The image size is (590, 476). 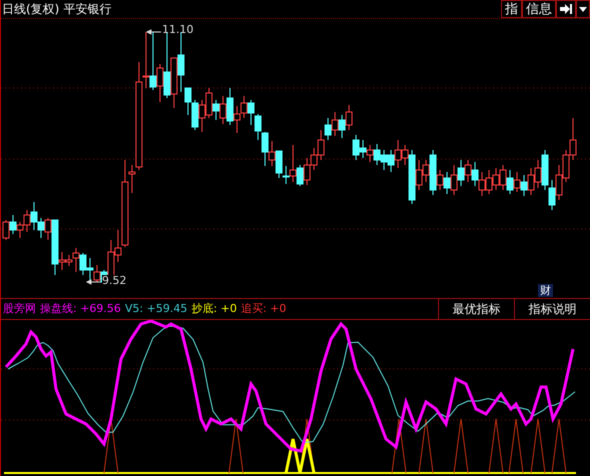 I want to click on toolbar-button: 信息, so click(x=539, y=9).